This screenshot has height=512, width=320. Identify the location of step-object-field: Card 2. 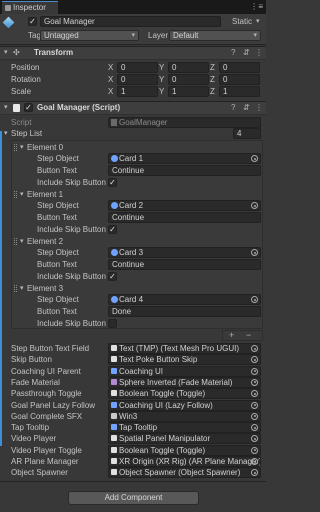
(184, 205).